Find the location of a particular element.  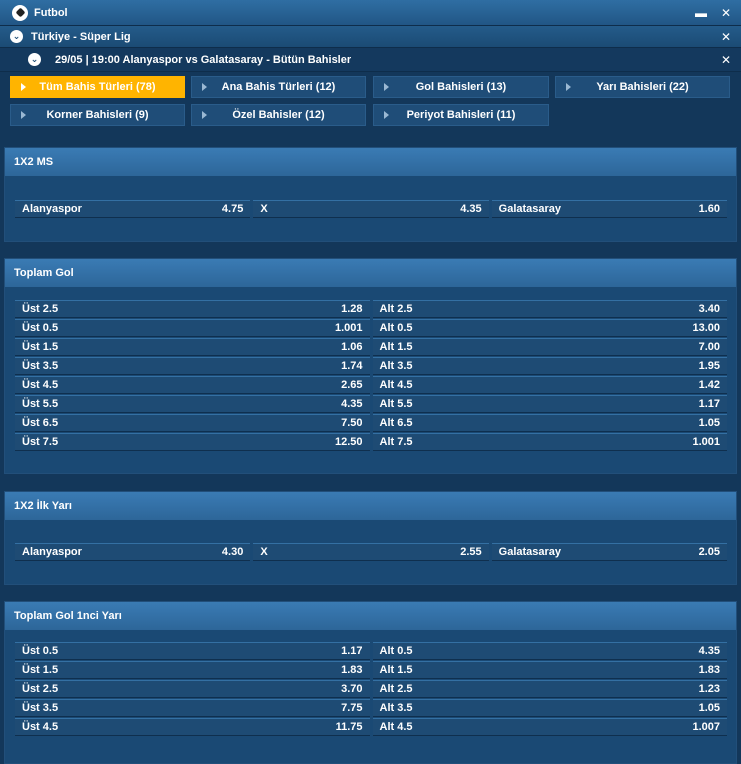

odd-label: Alanyaspor is located at coordinates (52, 209).